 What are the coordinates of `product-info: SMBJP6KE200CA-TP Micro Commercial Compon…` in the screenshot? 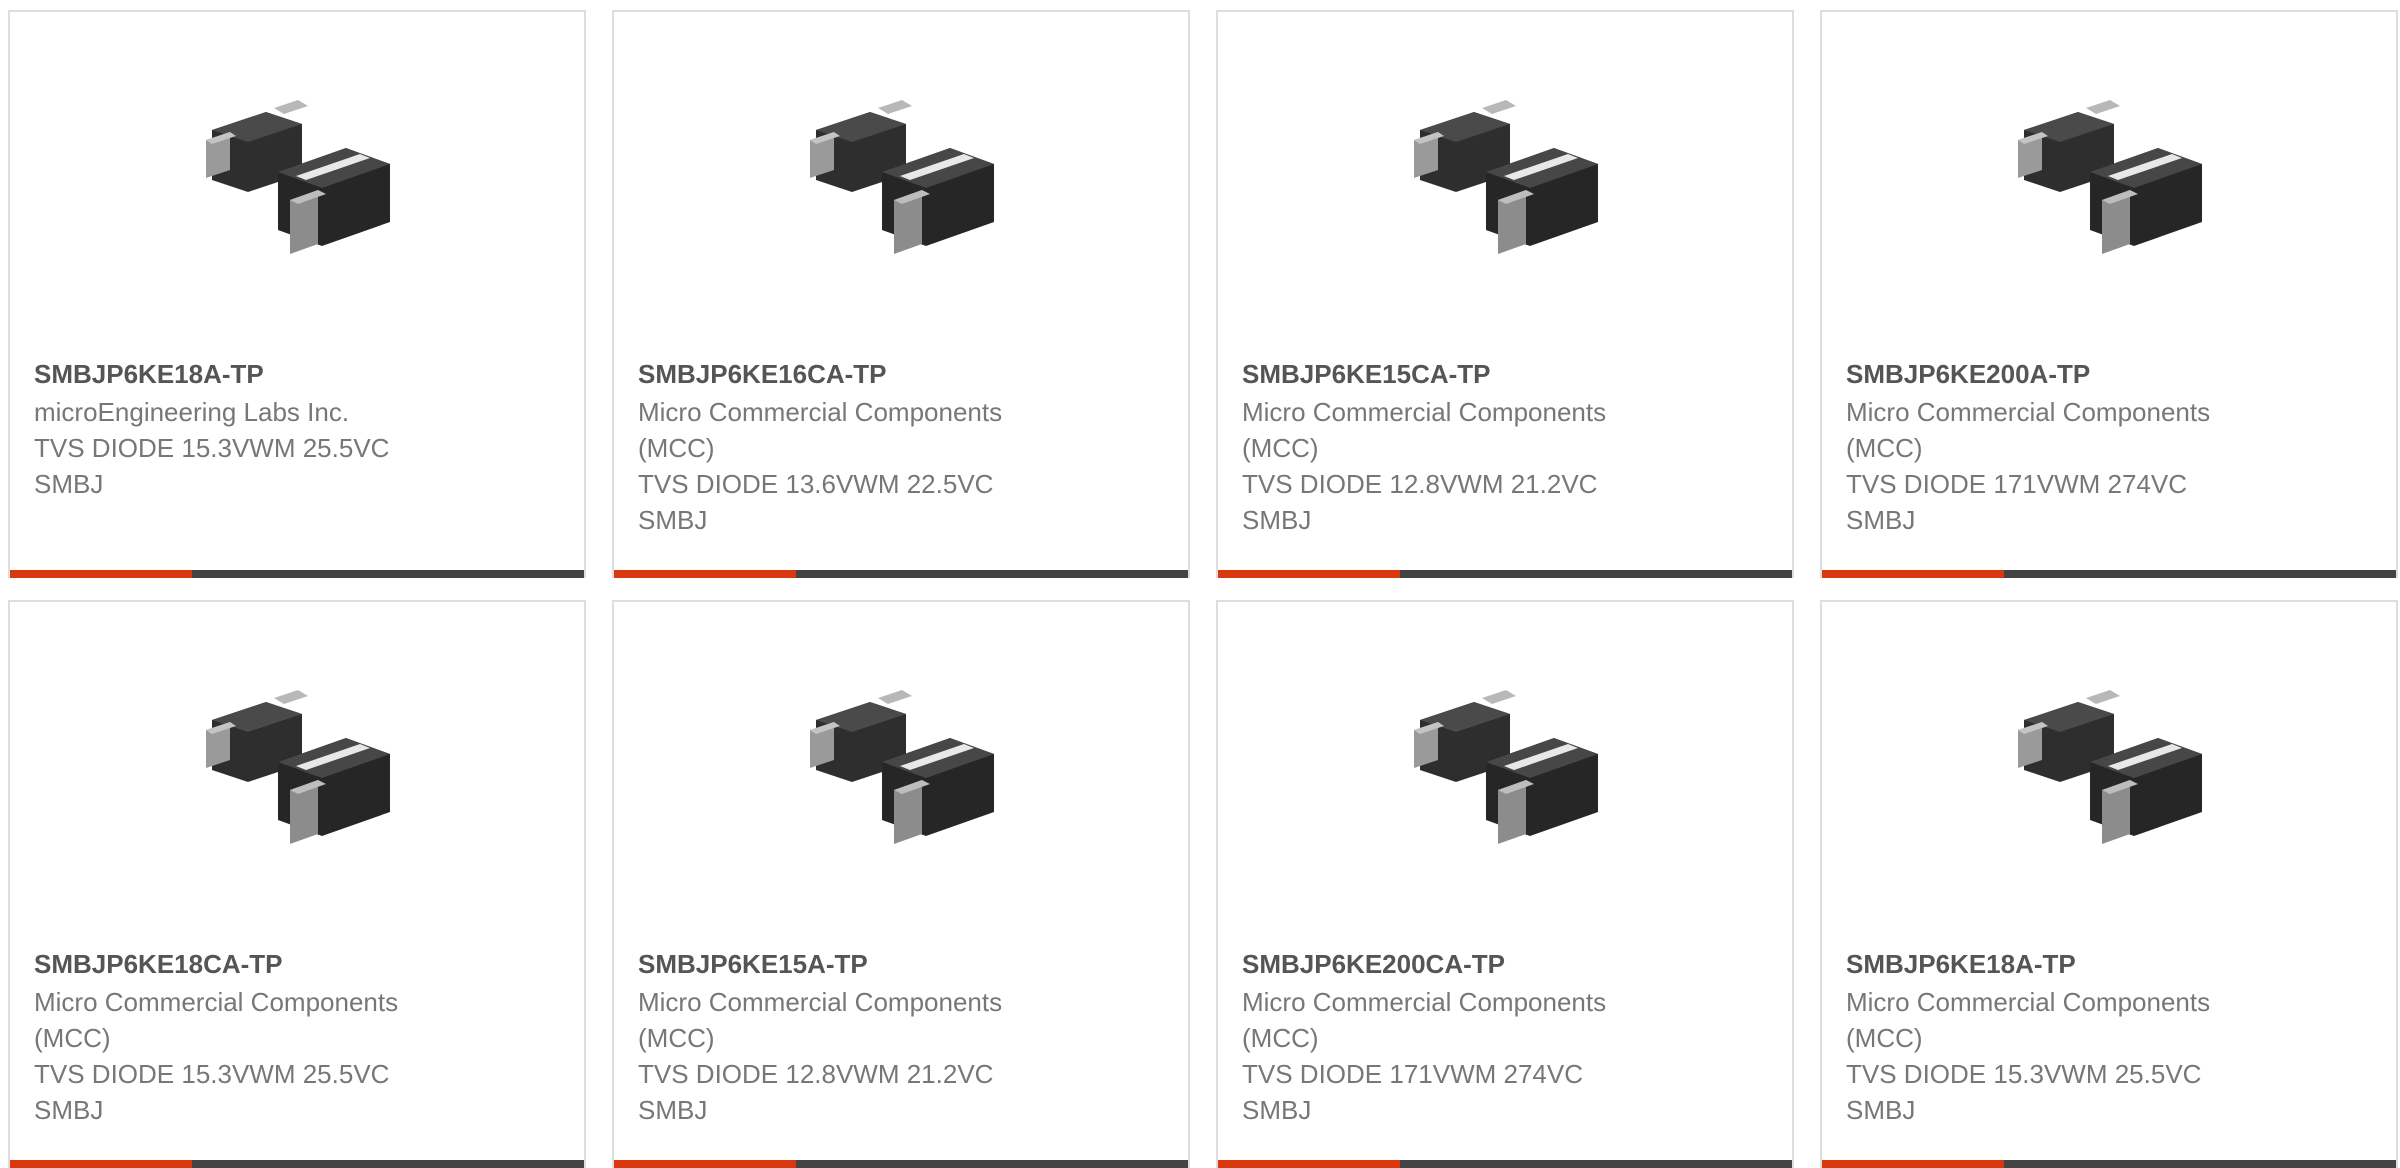 It's located at (1462, 1037).